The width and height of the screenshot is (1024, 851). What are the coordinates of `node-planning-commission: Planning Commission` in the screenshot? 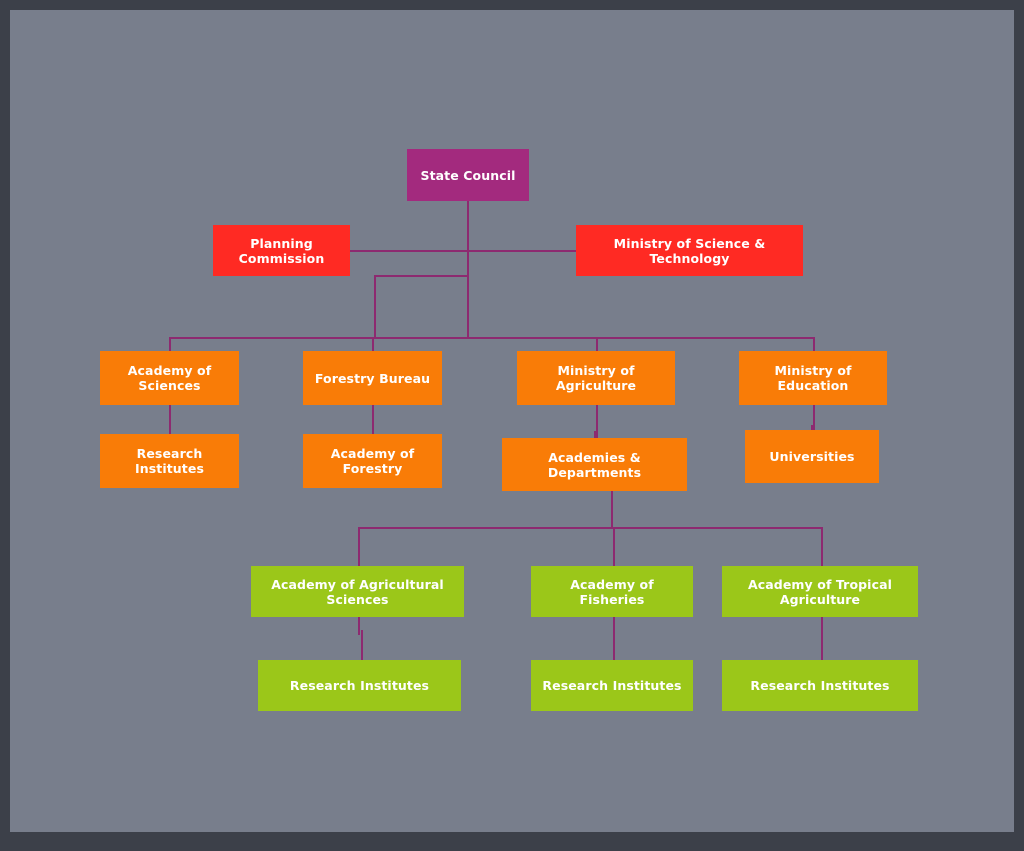 It's located at (281, 250).